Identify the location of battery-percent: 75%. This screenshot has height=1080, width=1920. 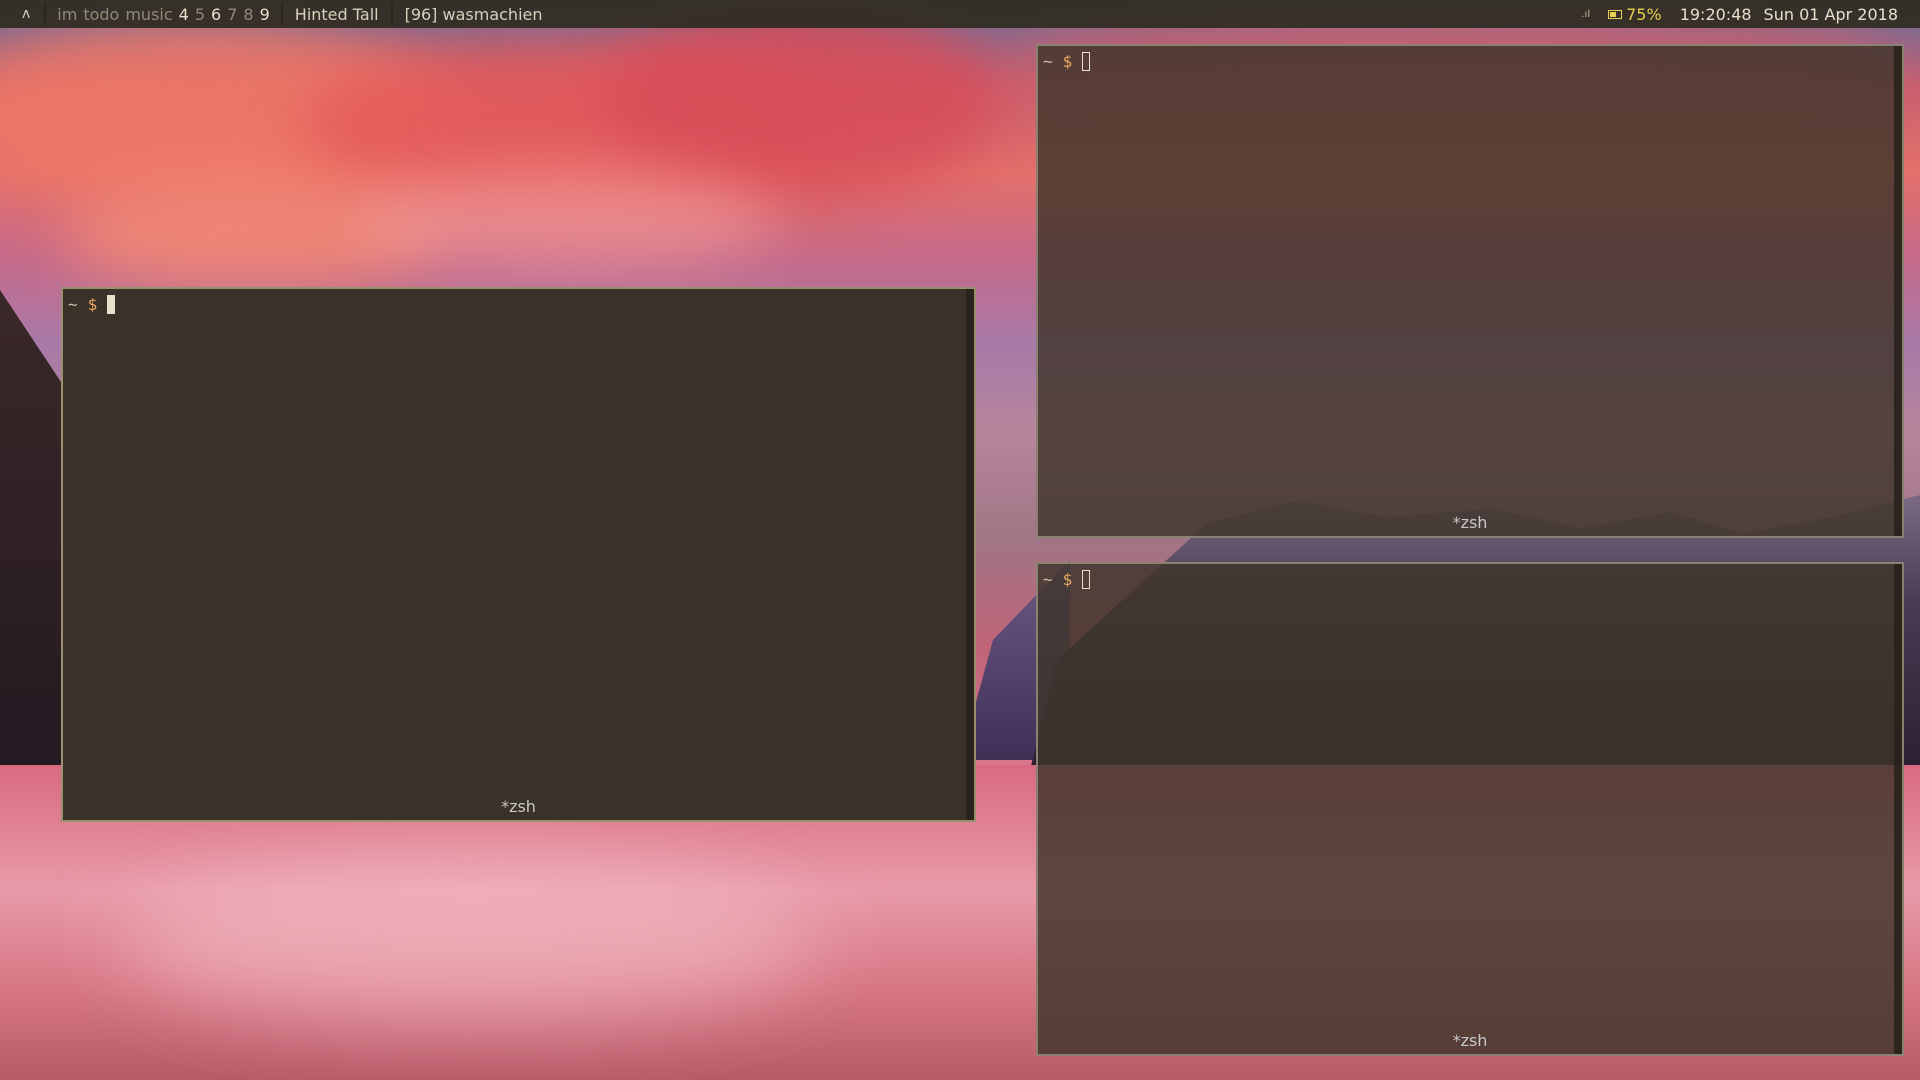
(1644, 14).